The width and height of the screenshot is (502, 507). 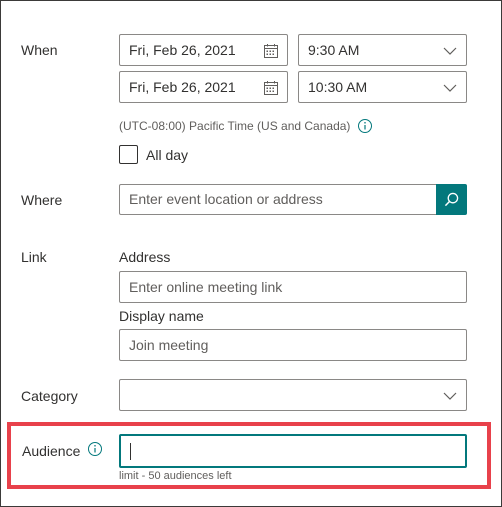 I want to click on search-icon, so click(x=451, y=199).